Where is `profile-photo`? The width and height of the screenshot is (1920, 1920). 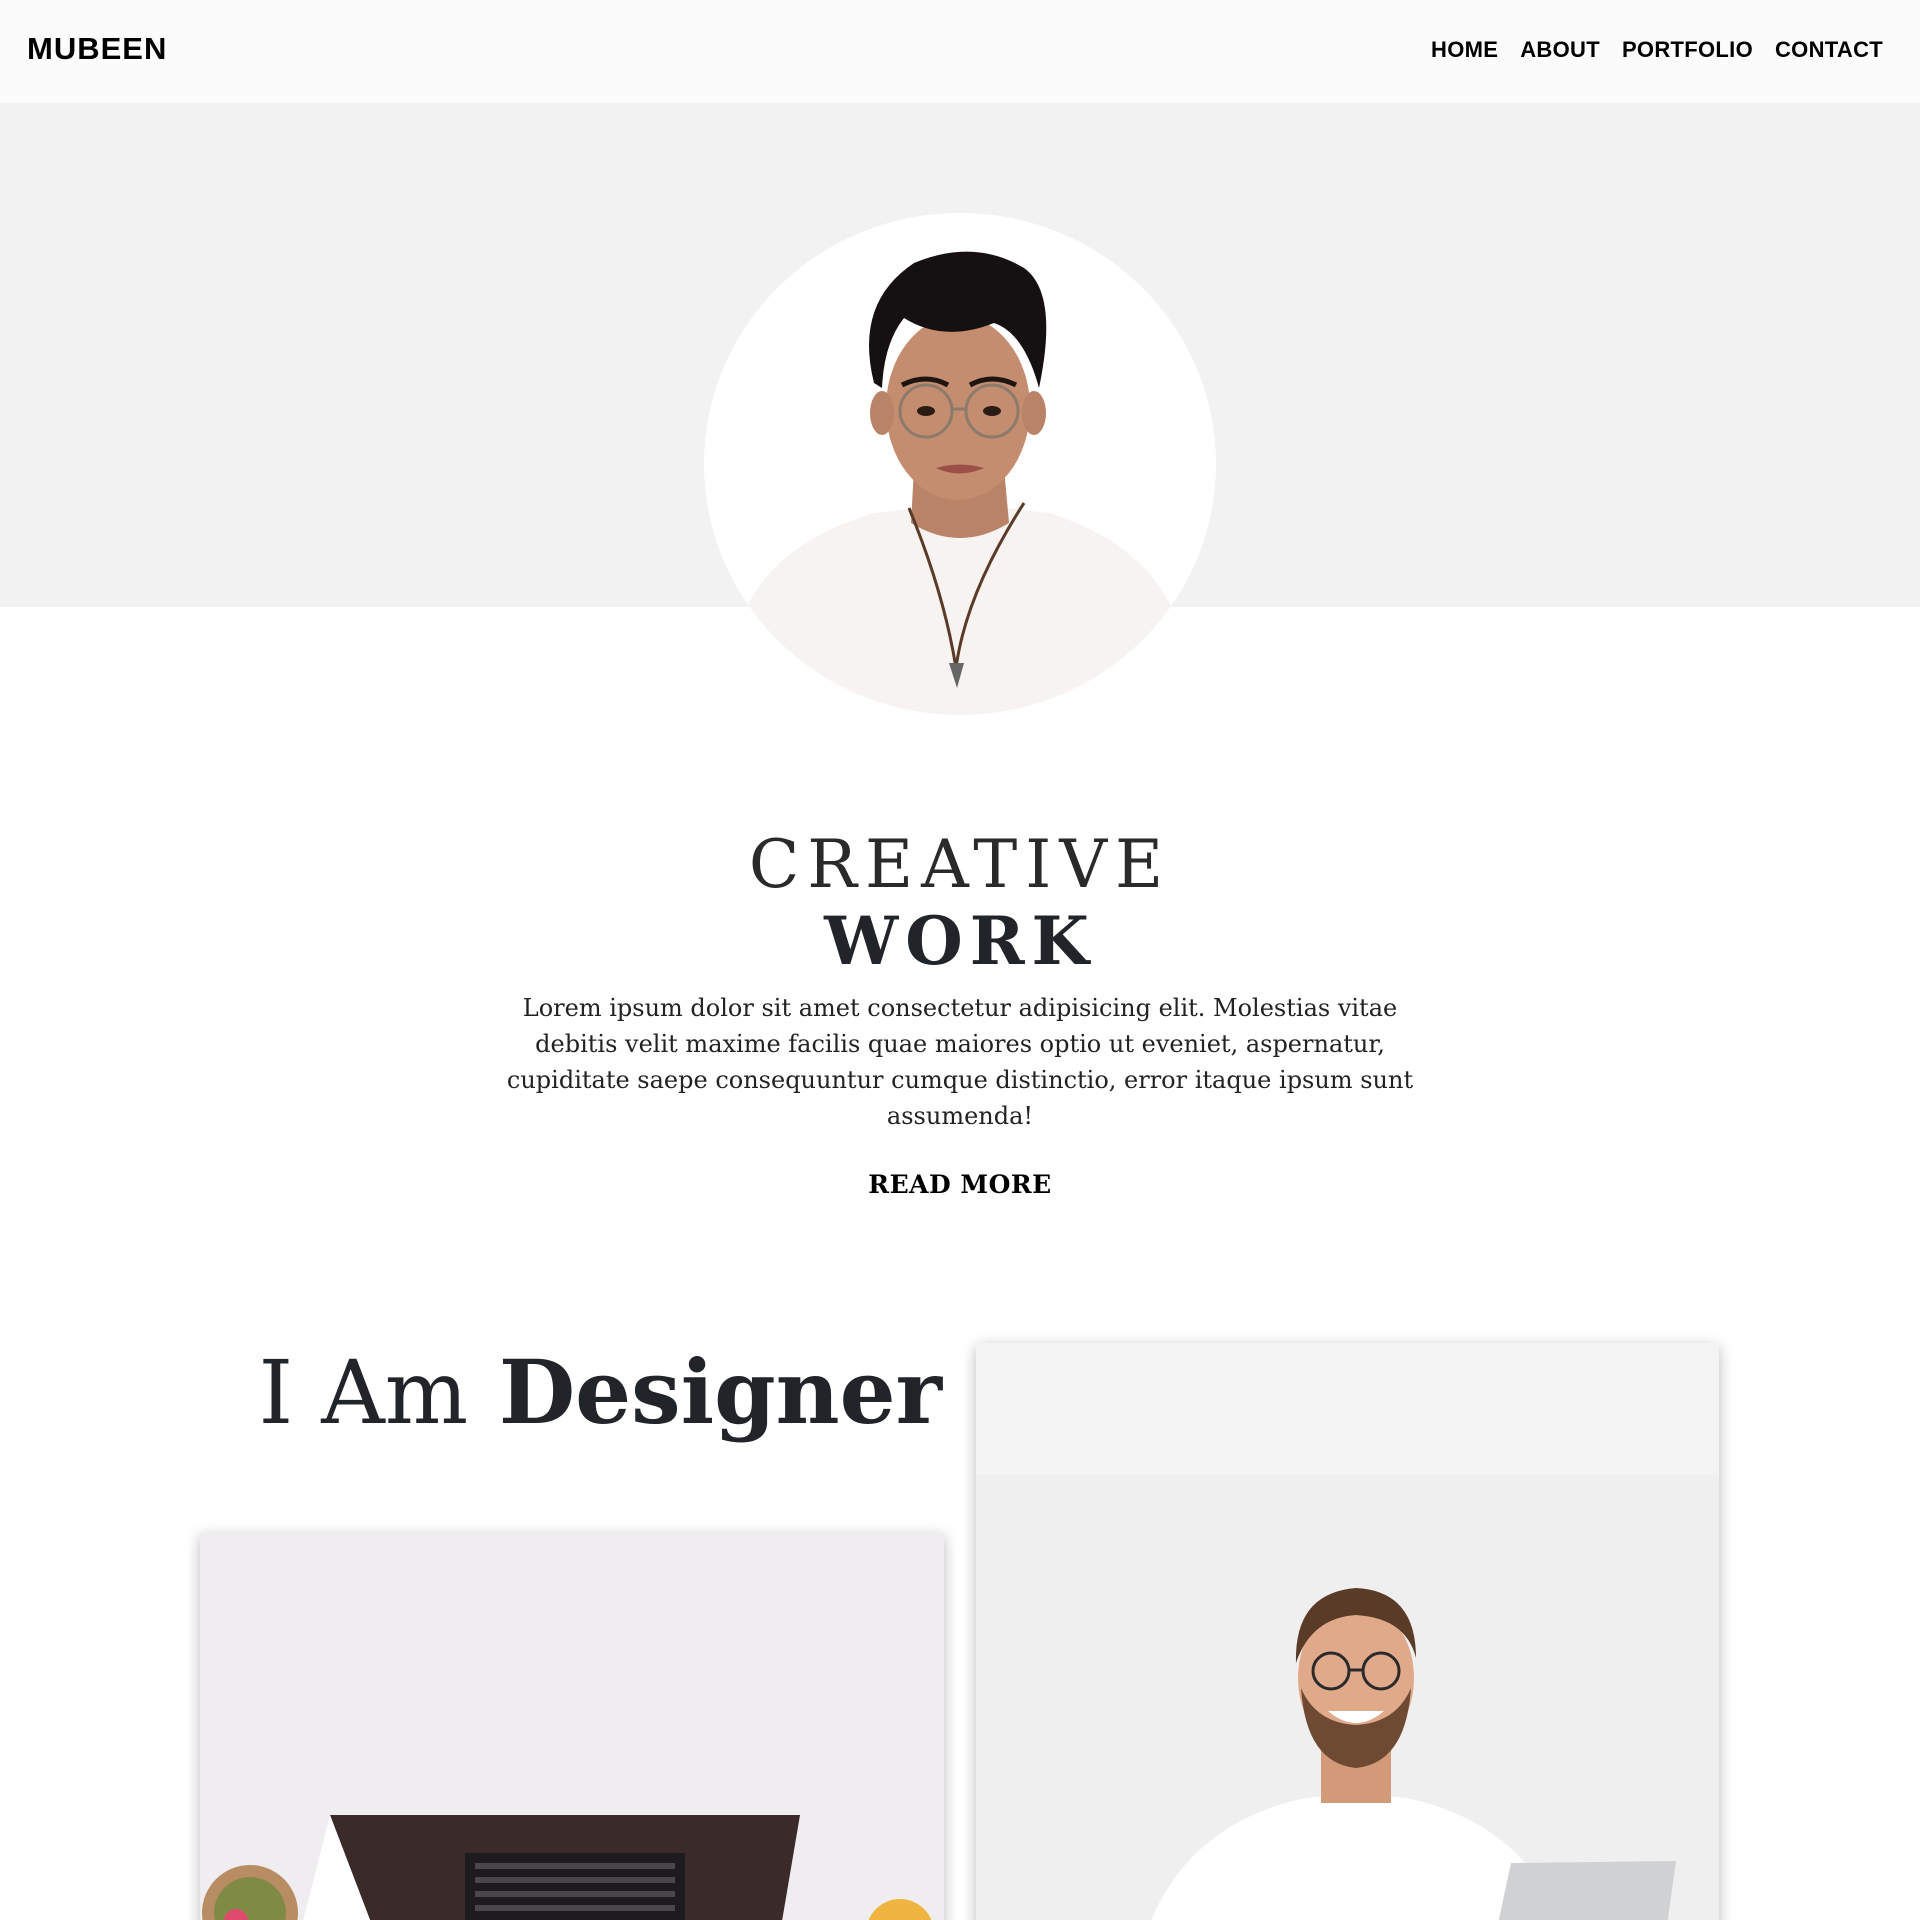
profile-photo is located at coordinates (960, 464).